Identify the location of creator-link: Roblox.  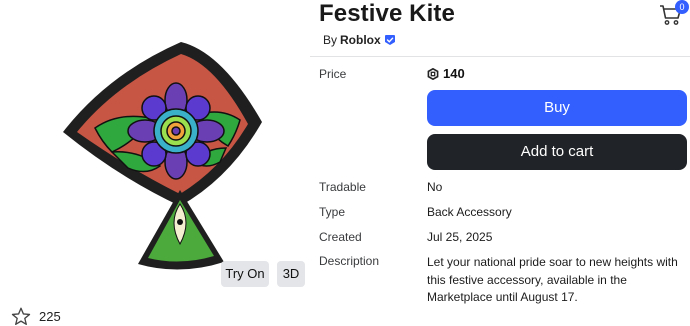
(360, 40).